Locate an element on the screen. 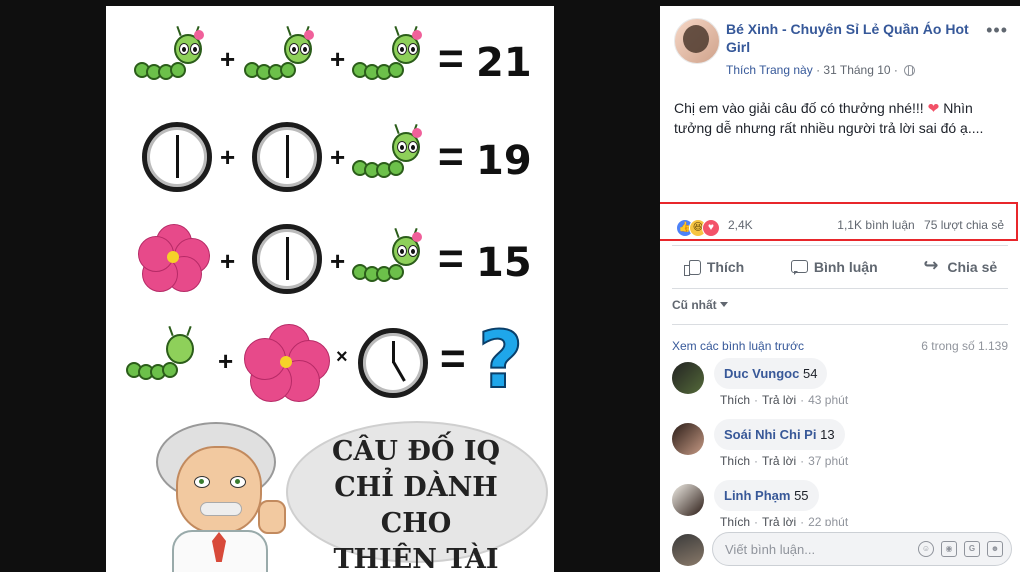 The width and height of the screenshot is (1020, 572). heart-emoji-icon: ❤ is located at coordinates (933, 108).